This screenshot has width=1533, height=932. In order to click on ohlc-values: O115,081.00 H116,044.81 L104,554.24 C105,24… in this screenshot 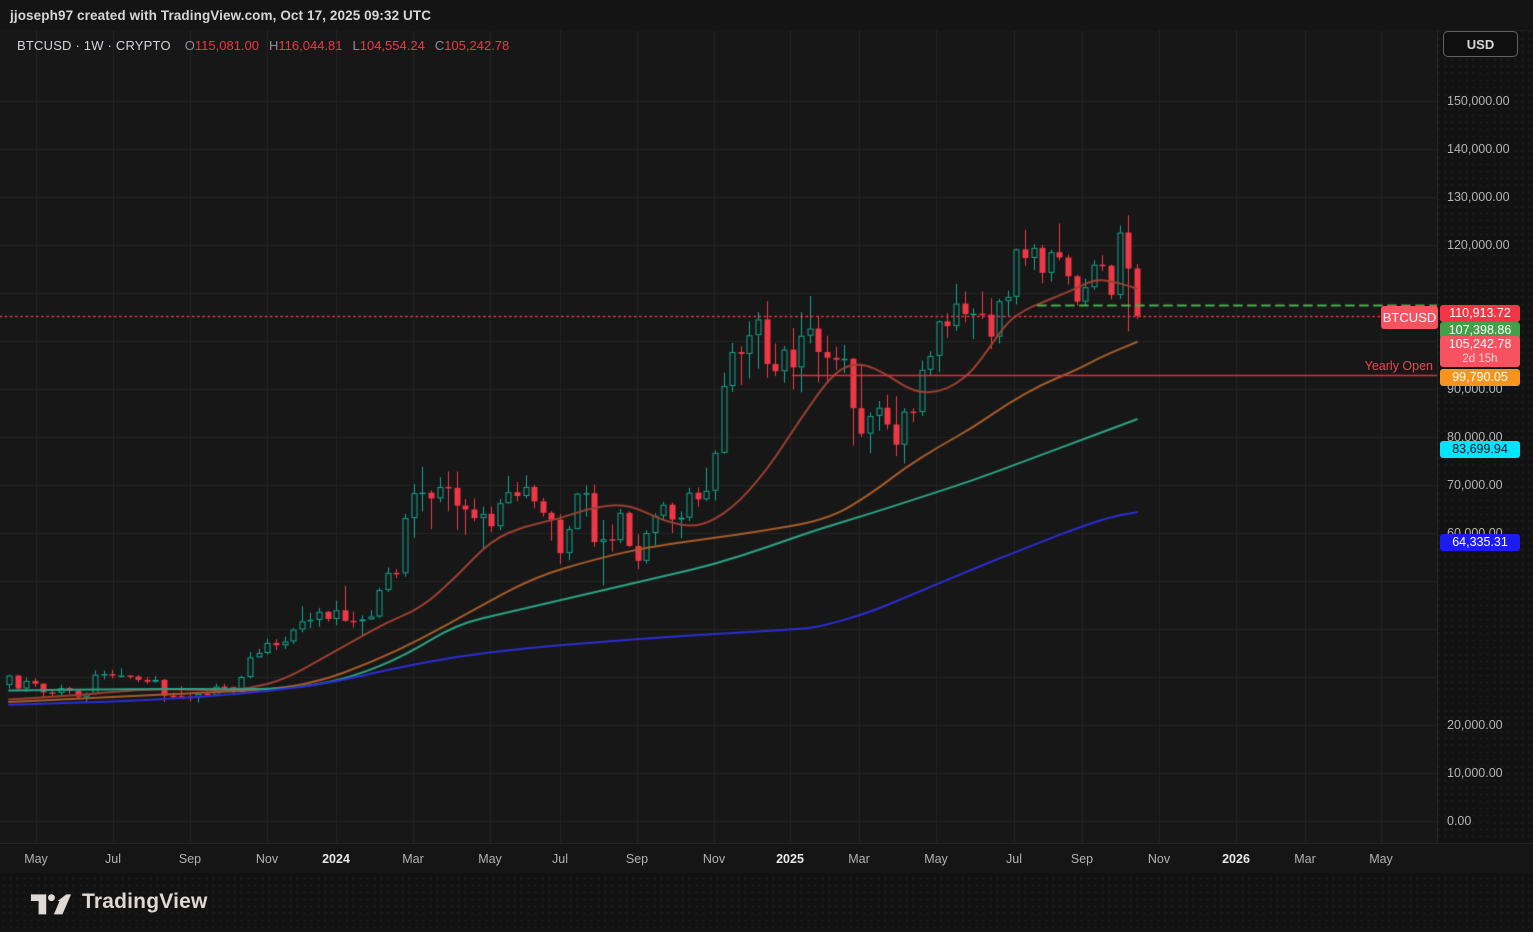, I will do `click(352, 45)`.